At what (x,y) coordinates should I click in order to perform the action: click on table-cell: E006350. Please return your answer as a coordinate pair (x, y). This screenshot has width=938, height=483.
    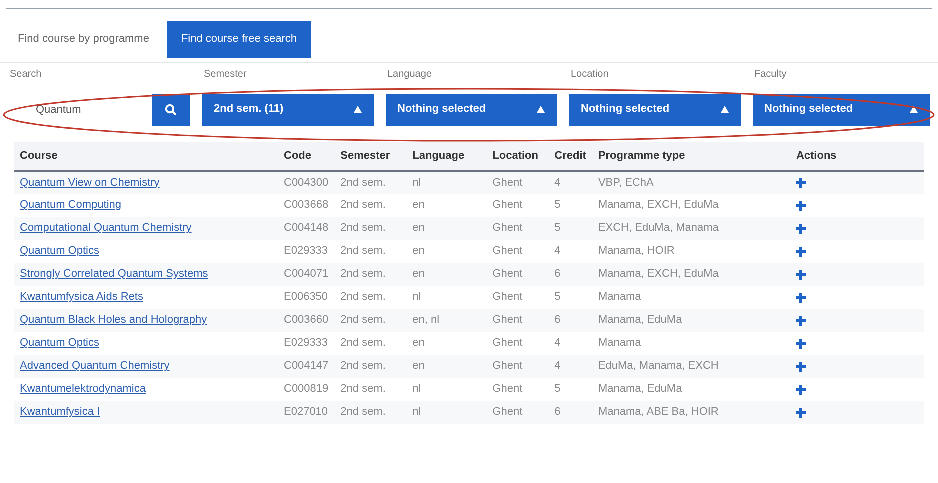
    Looking at the image, I should click on (306, 297).